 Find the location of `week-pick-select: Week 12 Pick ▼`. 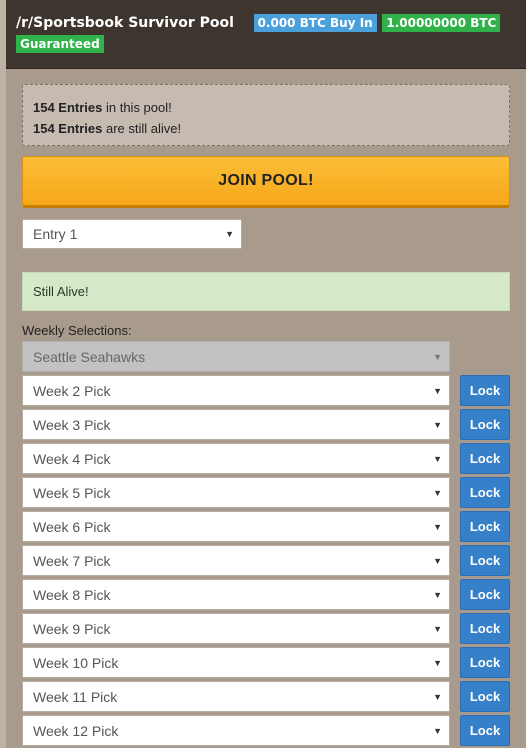

week-pick-select: Week 12 Pick ▼ is located at coordinates (236, 730).